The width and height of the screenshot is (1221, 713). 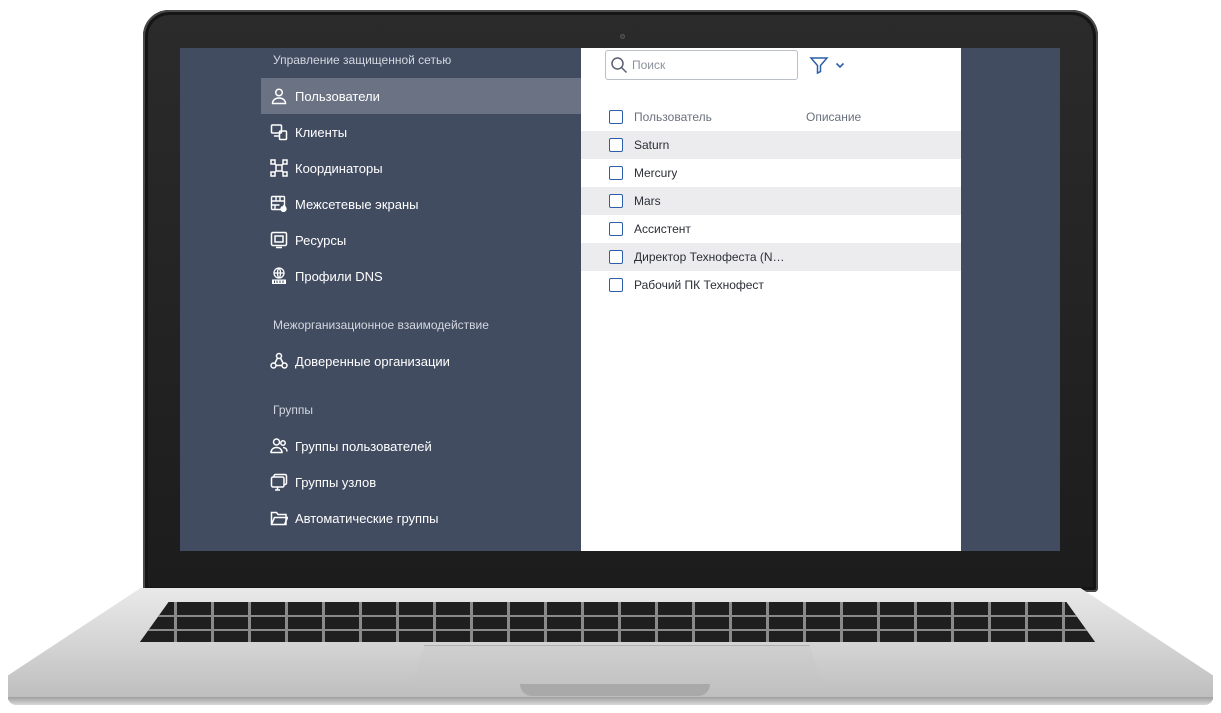 I want to click on laptop-base-notch, so click(x=615, y=690).